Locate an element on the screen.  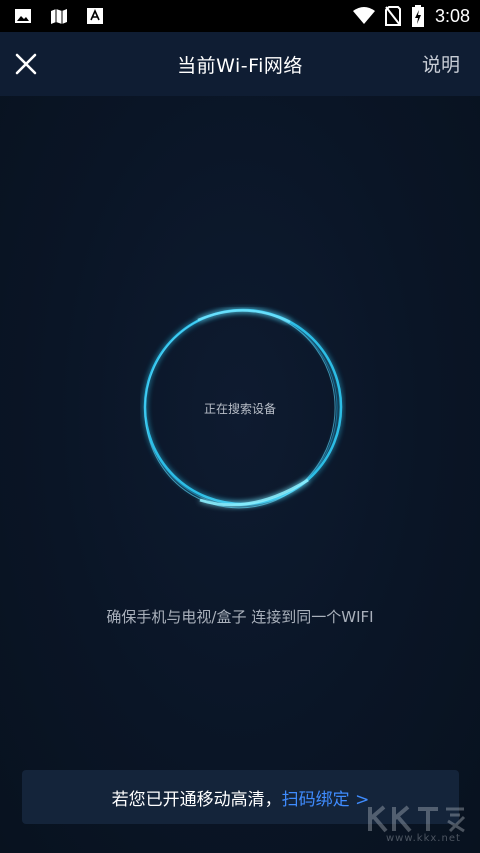
status-left is located at coordinates (68, 16).